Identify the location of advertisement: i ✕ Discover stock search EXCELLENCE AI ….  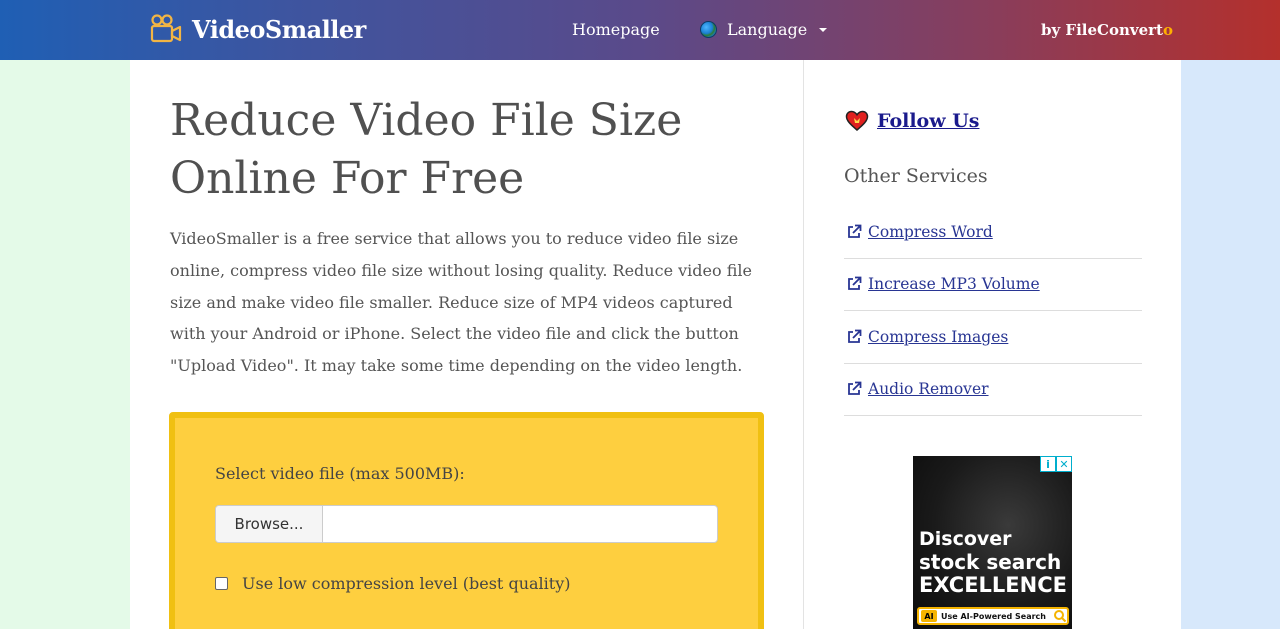
(992, 542).